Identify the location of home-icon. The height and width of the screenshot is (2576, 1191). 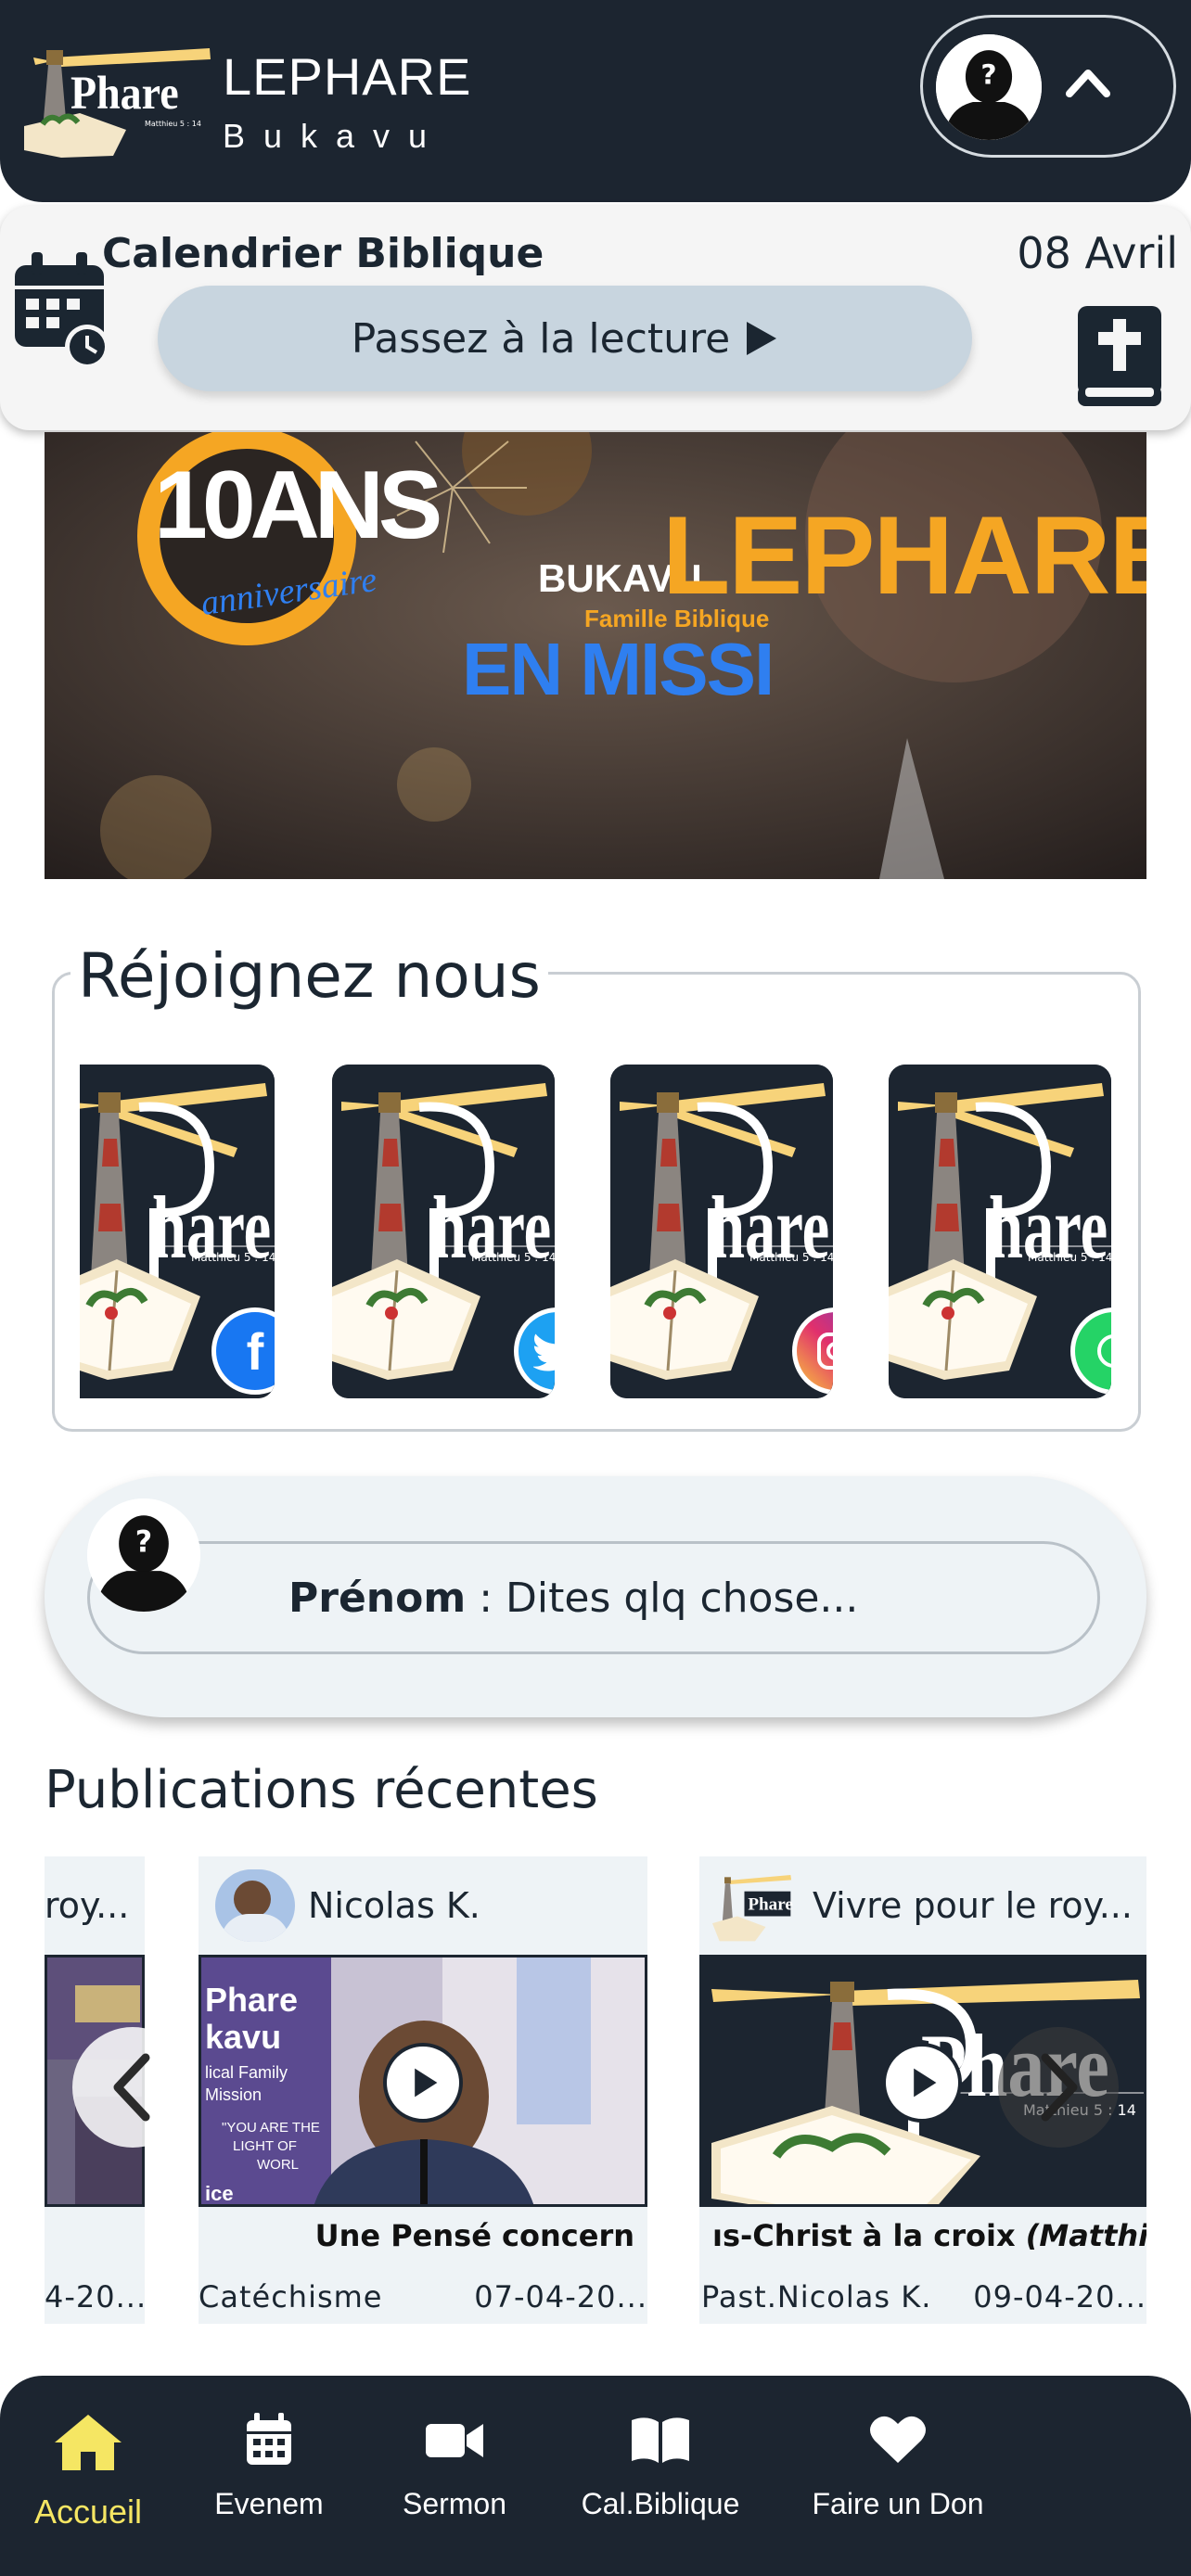
(88, 2442).